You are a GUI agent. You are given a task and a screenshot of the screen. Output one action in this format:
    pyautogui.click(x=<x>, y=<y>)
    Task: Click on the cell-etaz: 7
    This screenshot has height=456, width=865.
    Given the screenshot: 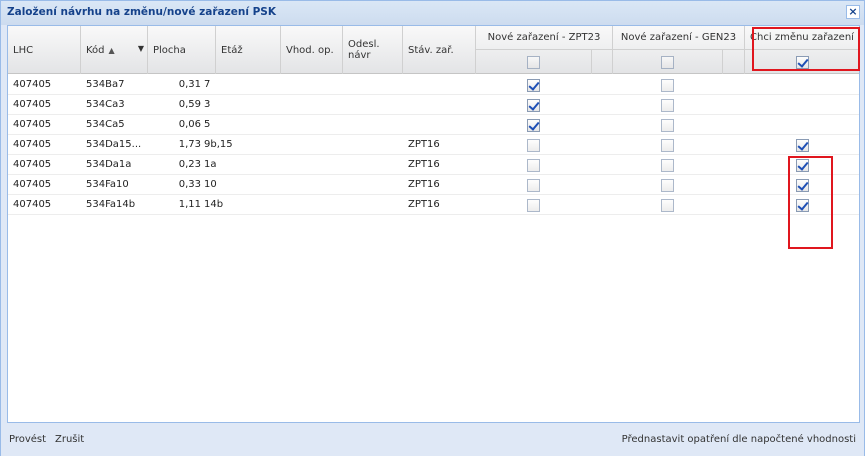 What is the action you would take?
    pyautogui.click(x=207, y=84)
    